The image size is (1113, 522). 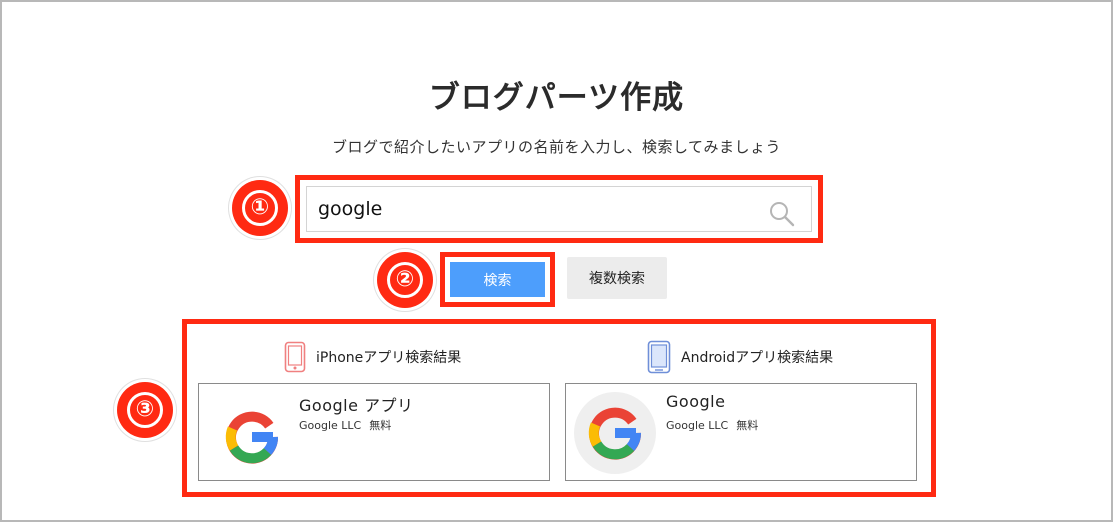 I want to click on iphone-app-meta: Google LLC 無料, so click(x=345, y=425).